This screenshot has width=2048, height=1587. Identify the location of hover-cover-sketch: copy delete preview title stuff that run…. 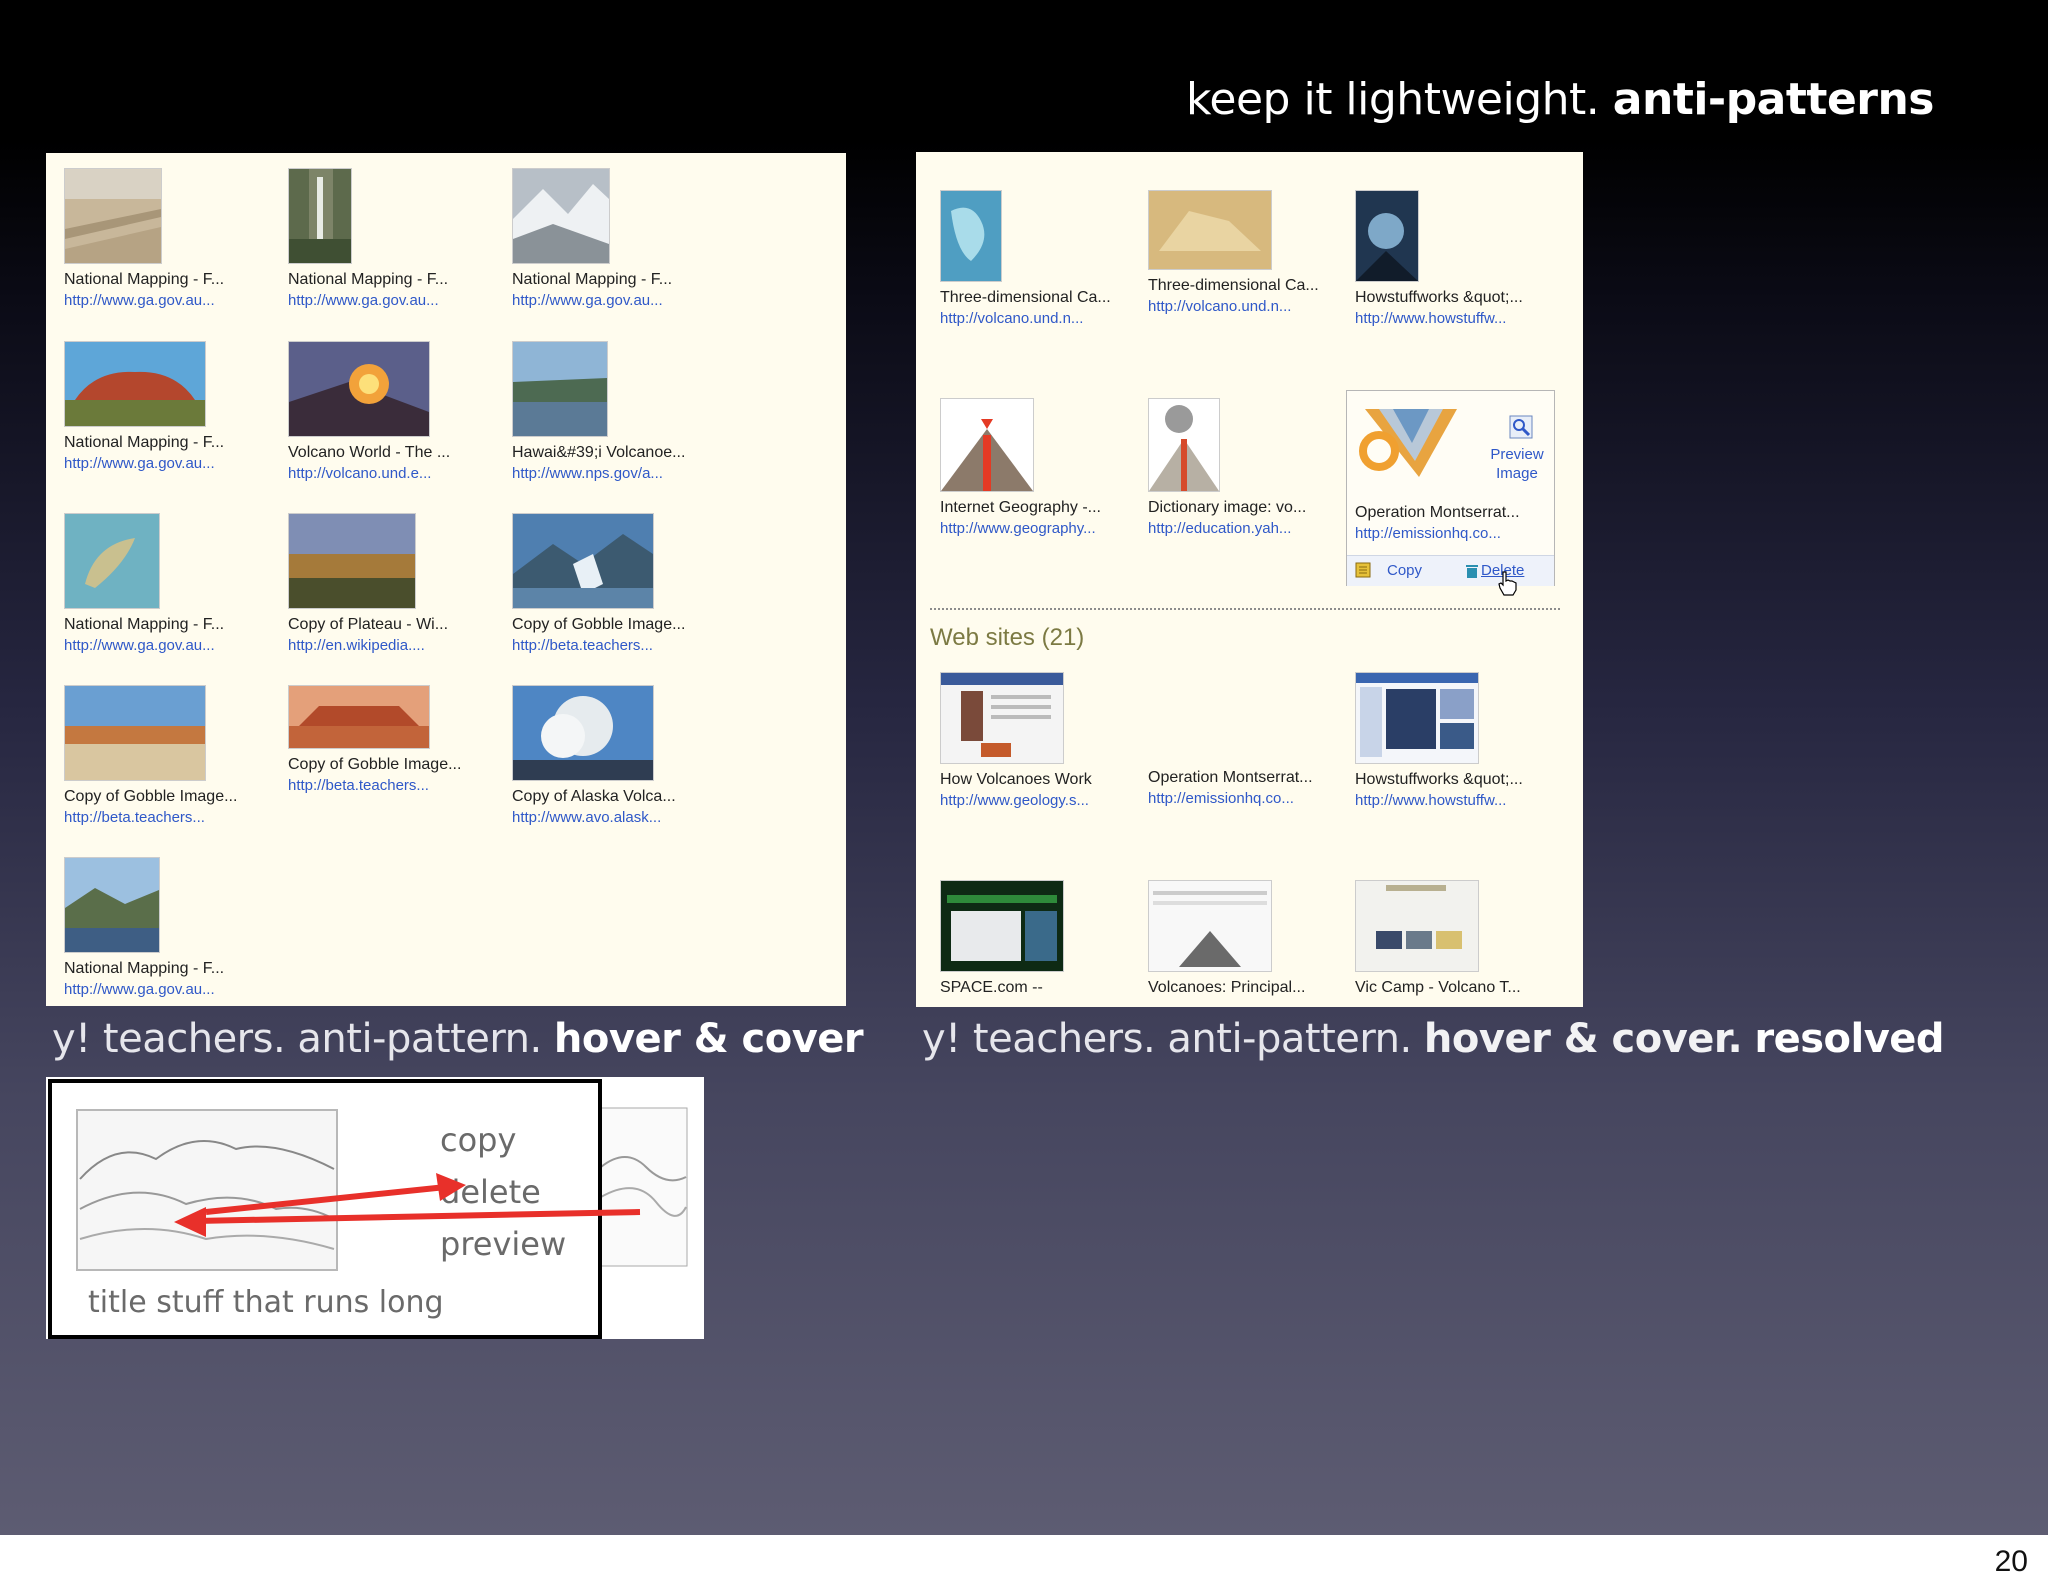
(375, 1208).